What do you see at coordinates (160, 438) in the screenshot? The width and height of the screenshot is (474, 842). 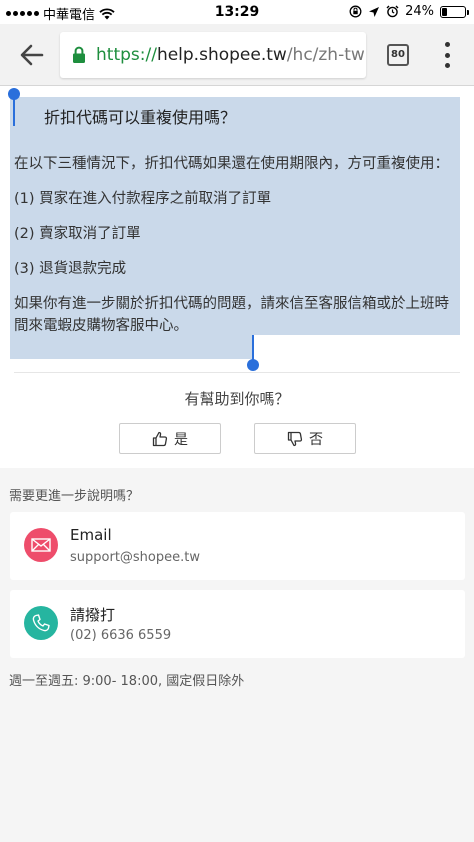 I see `thumbs-up-icon` at bounding box center [160, 438].